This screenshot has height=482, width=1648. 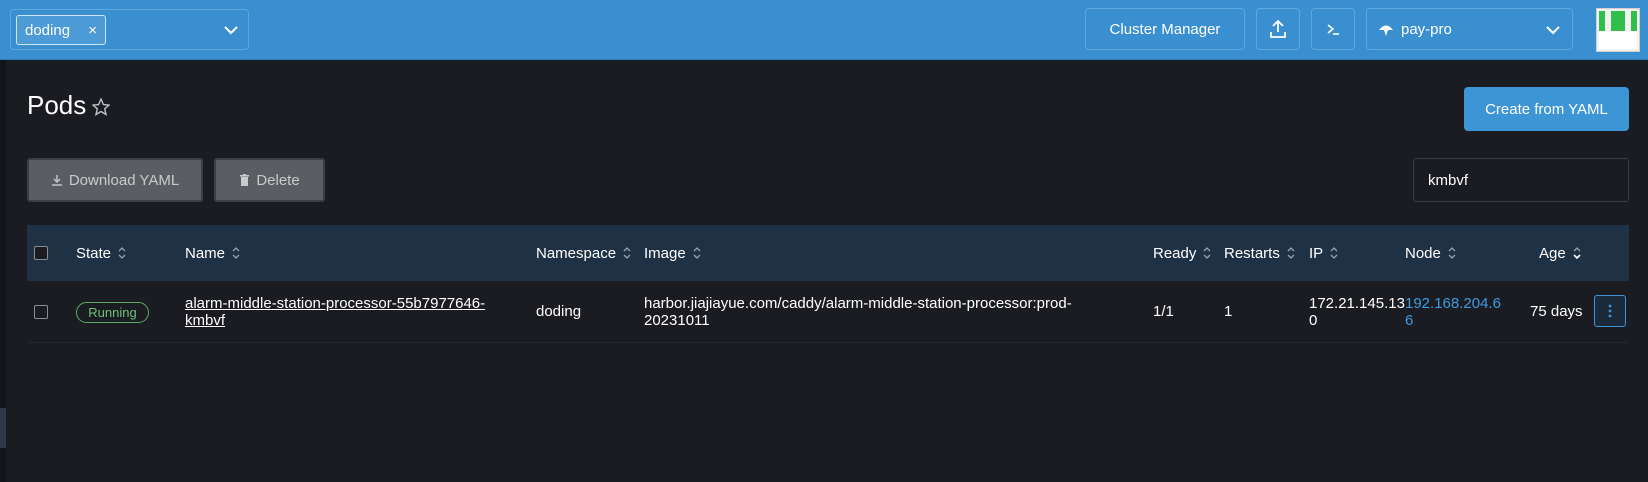 I want to click on image-line: 20231011, so click(x=677, y=320).